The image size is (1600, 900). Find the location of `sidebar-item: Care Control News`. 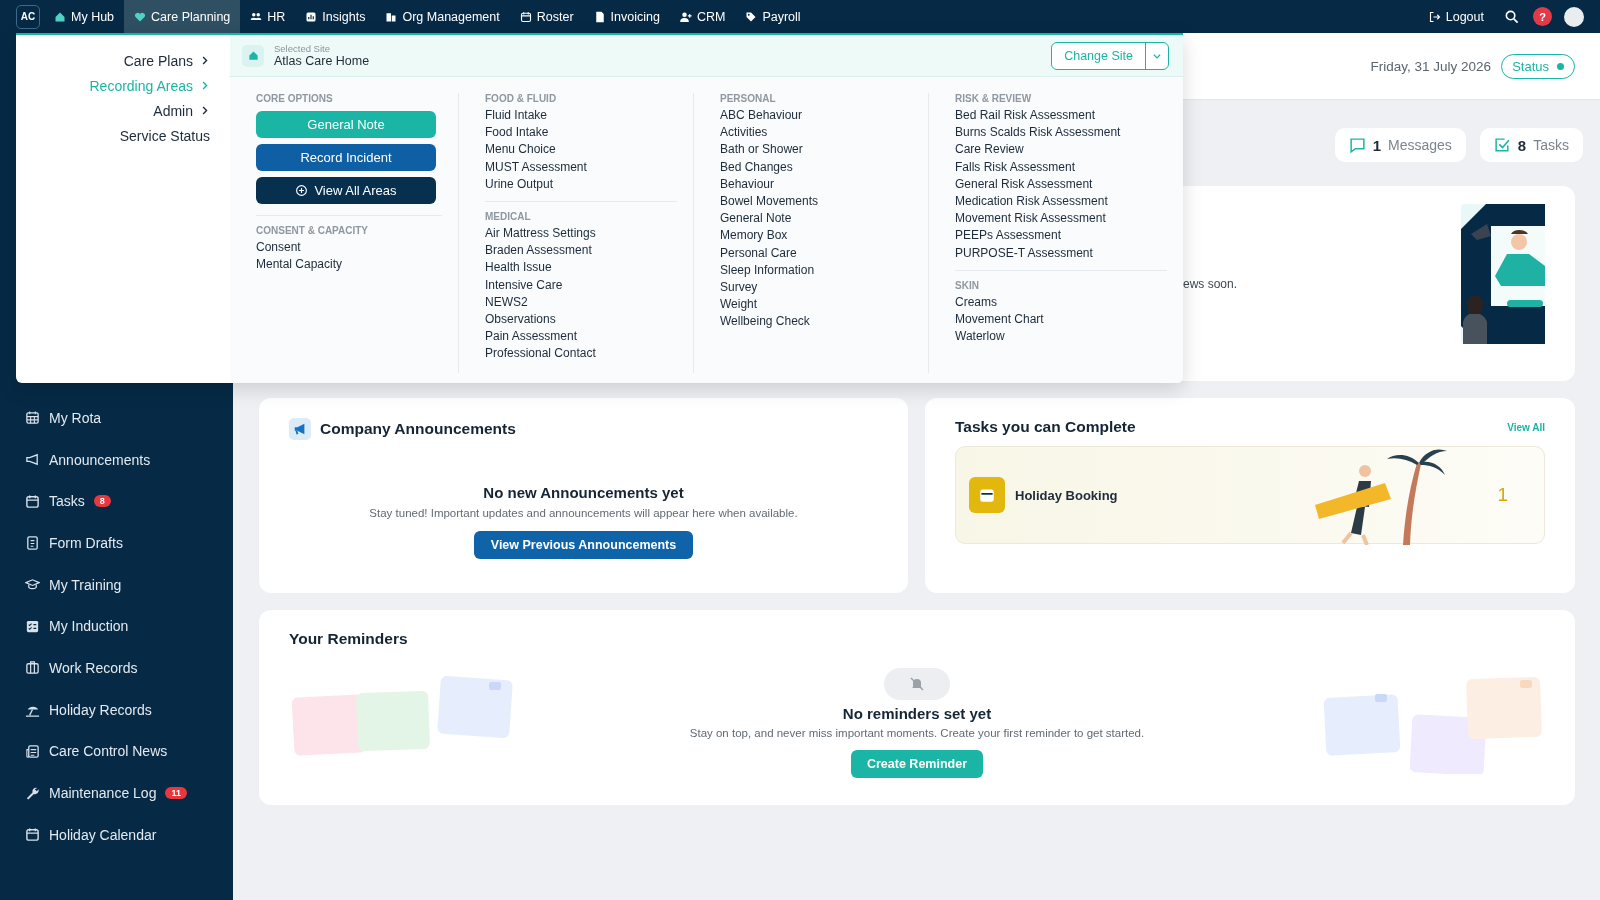

sidebar-item: Care Control News is located at coordinates (108, 751).